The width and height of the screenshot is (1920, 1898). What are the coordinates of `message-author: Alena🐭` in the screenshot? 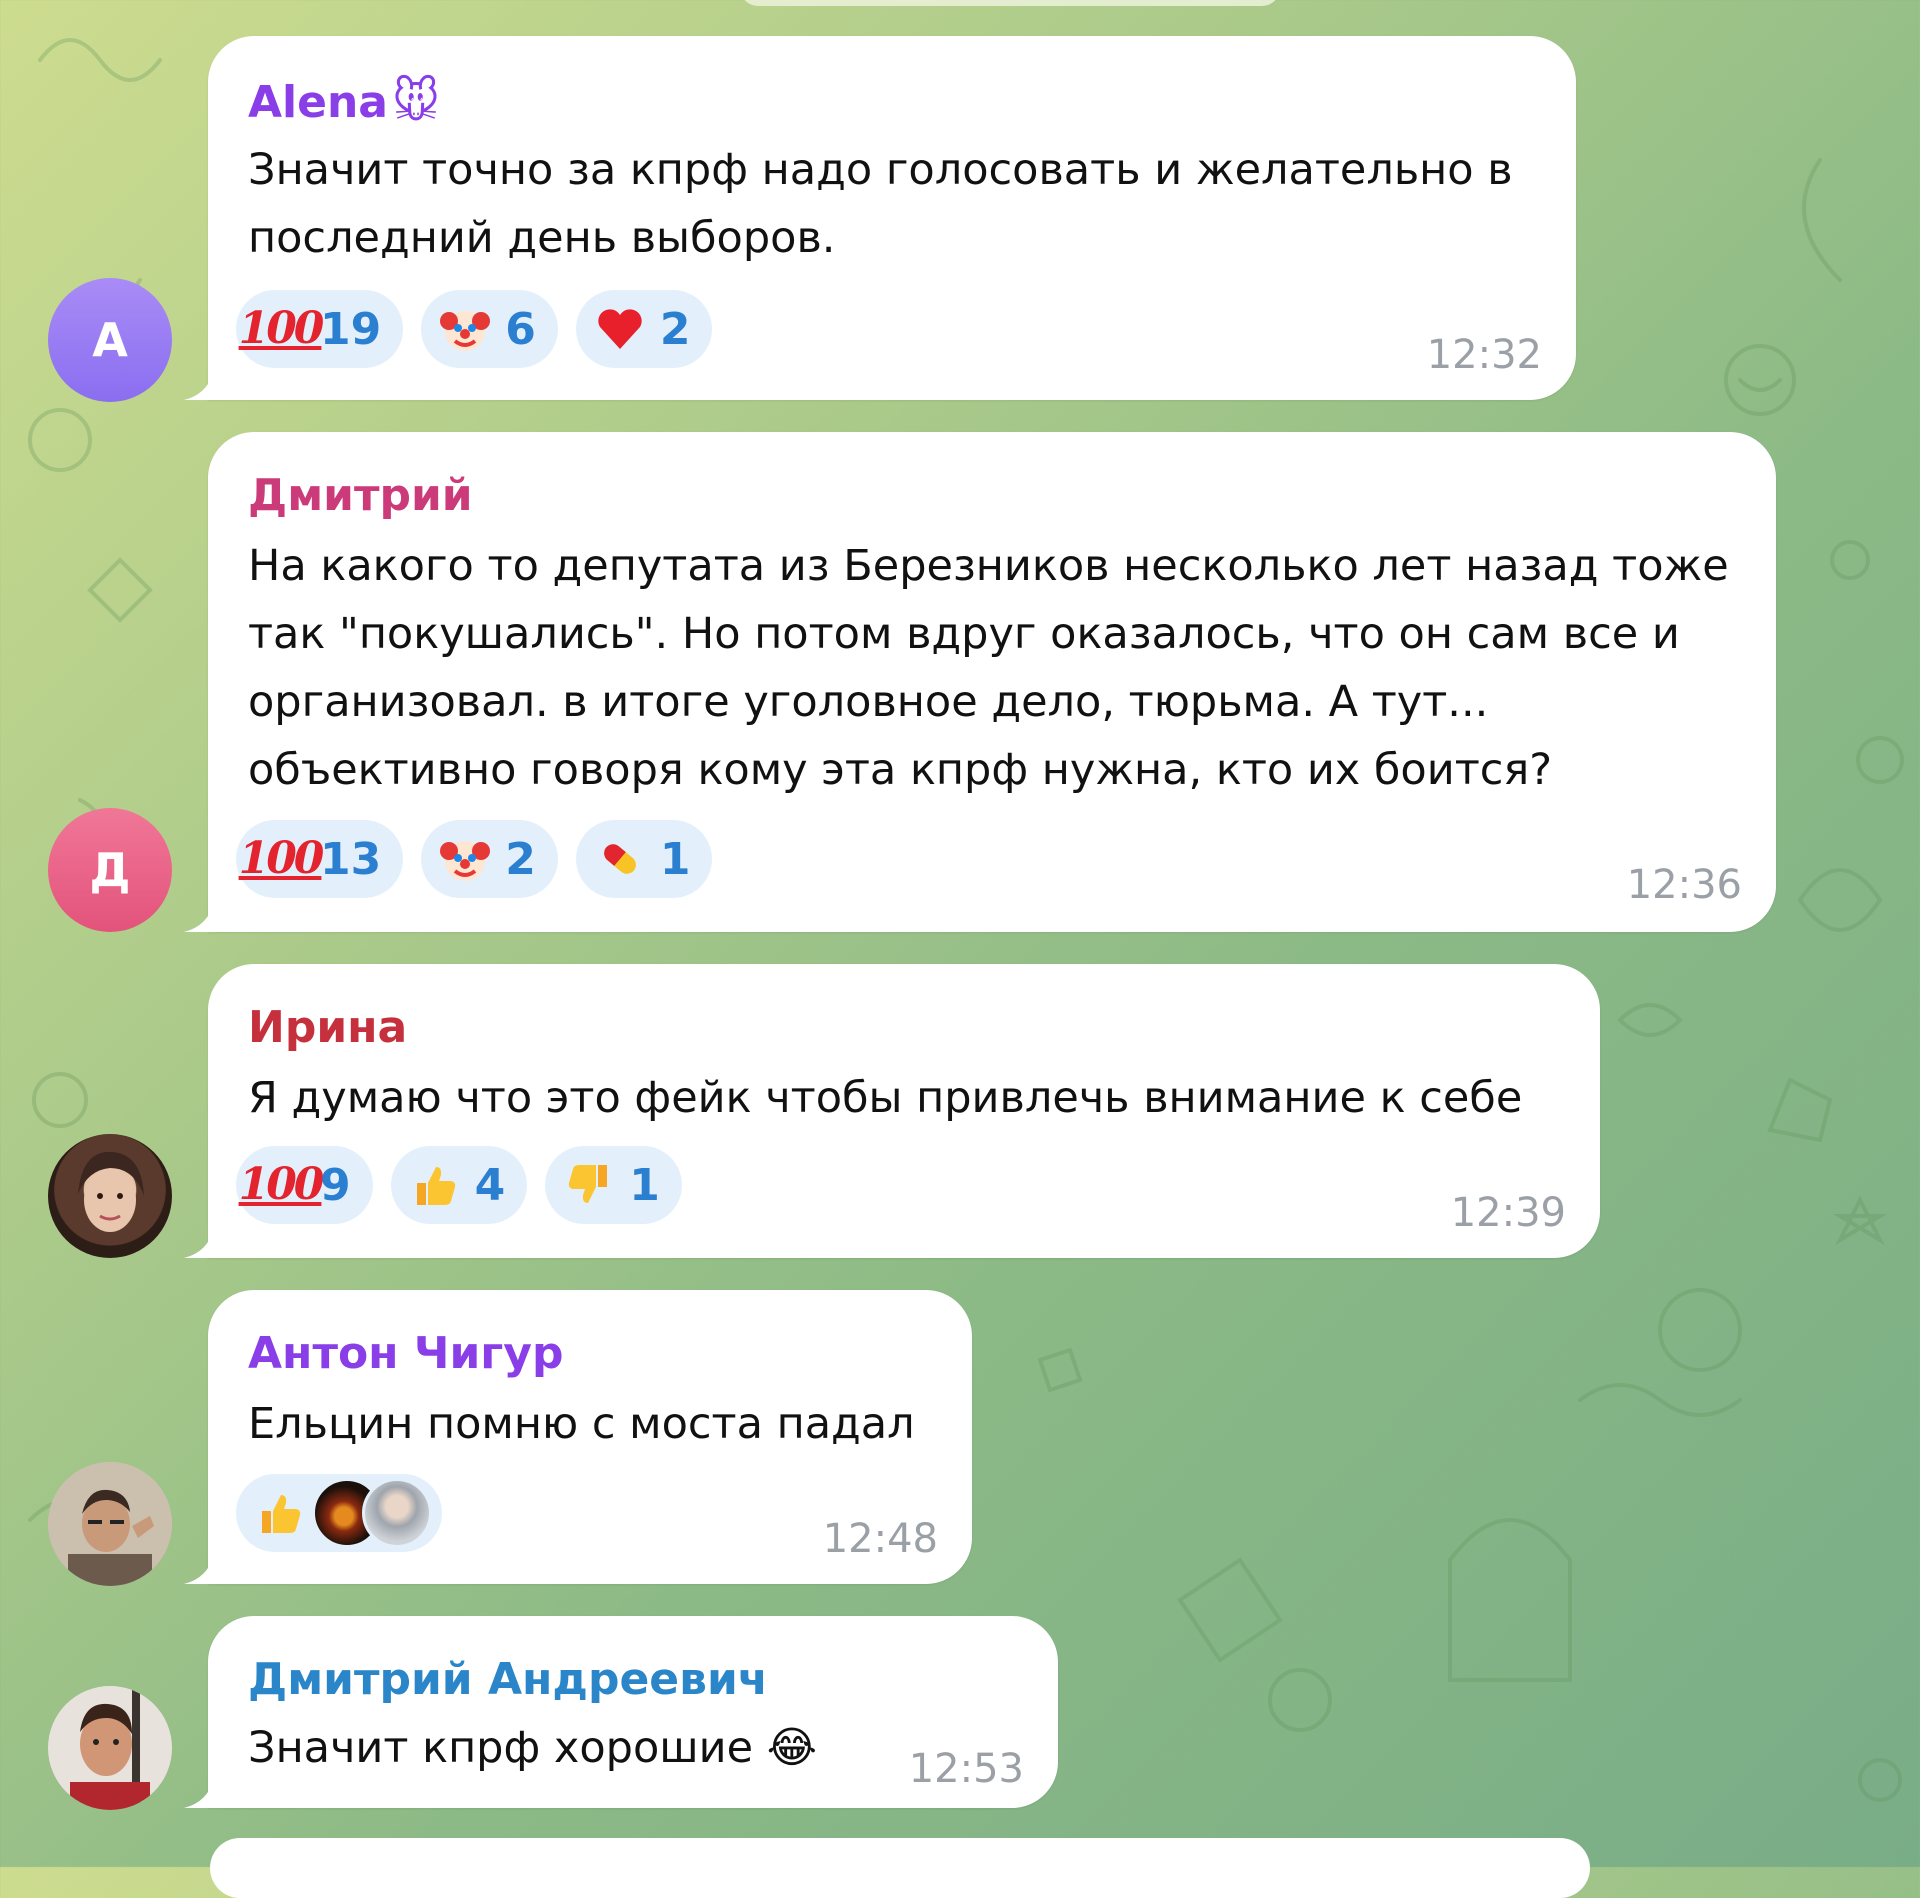 It's located at (344, 101).